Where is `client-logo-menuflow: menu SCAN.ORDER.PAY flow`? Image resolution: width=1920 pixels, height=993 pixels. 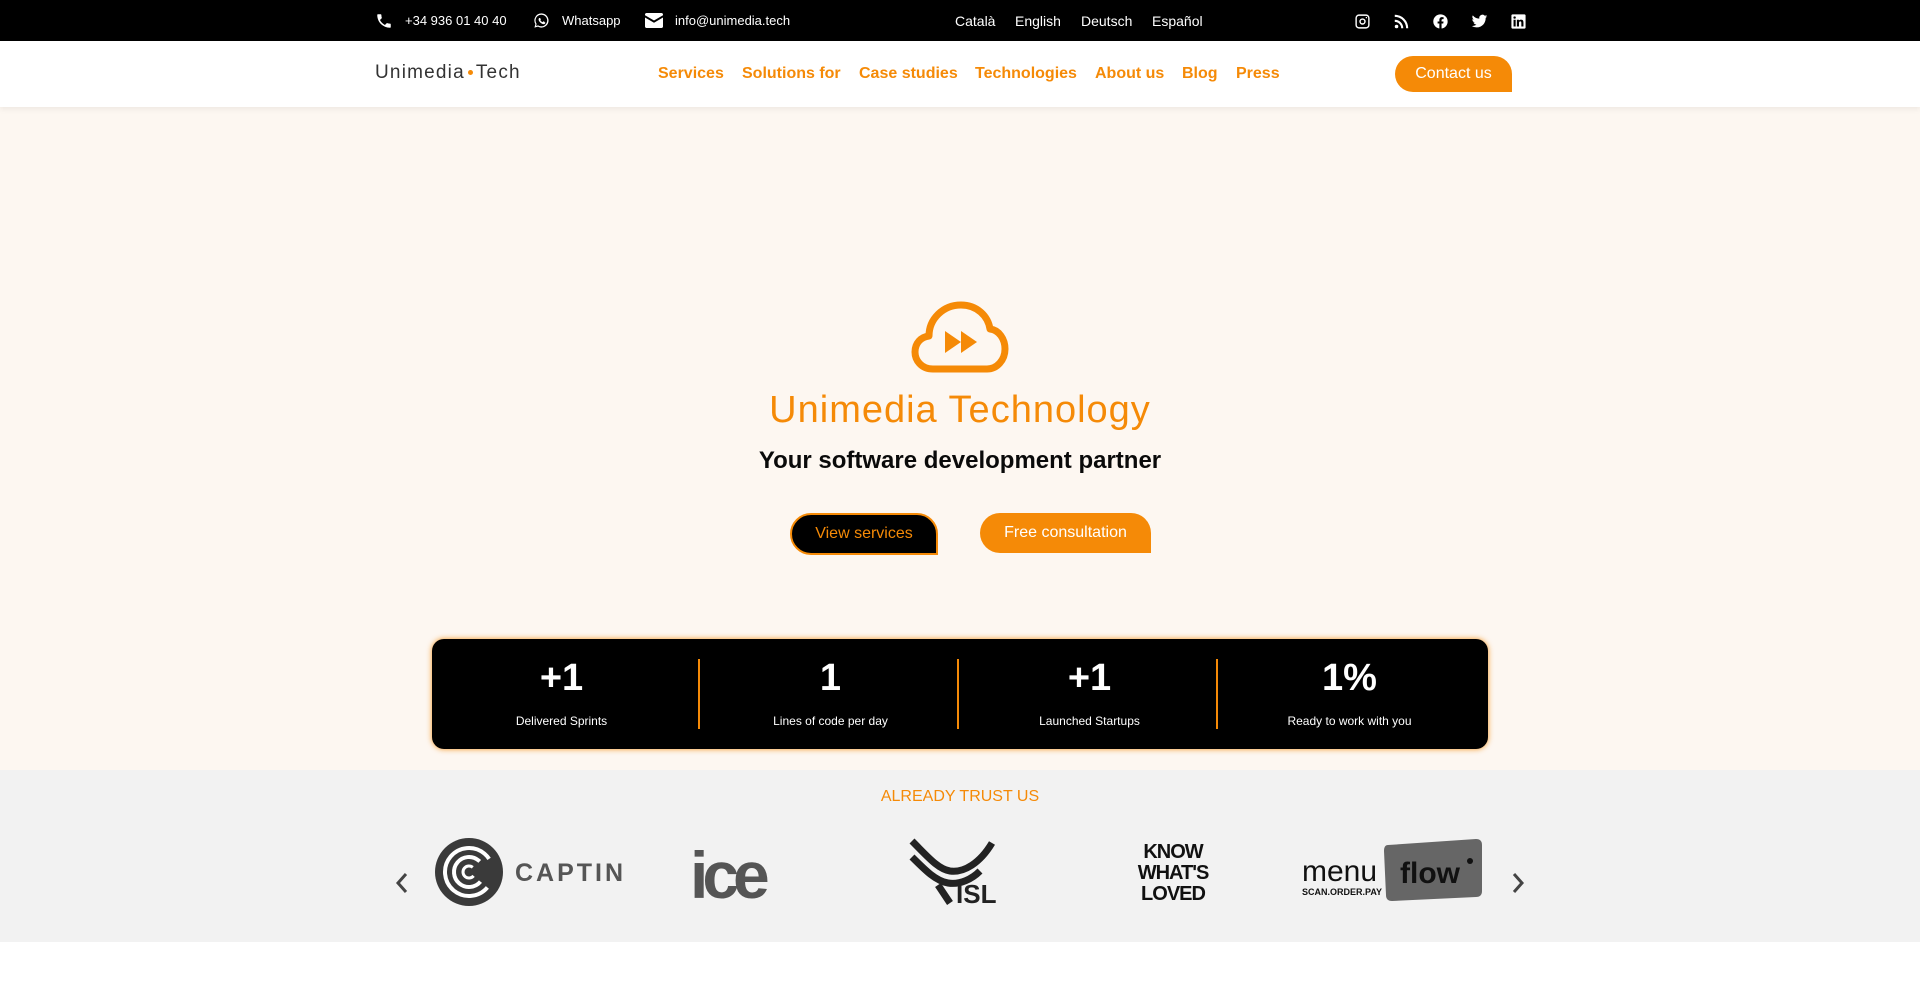
client-logo-menuflow: menu SCAN.ORDER.PAY flow is located at coordinates (1392, 870).